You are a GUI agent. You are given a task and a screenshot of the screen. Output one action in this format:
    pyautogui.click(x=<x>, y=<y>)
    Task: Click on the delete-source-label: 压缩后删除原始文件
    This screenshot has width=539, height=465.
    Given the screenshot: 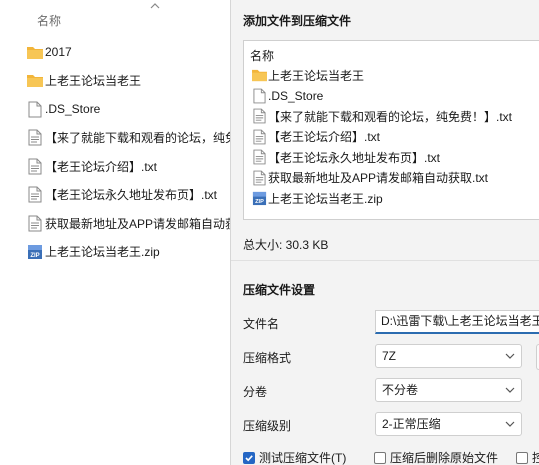 What is the action you would take?
    pyautogui.click(x=444, y=458)
    